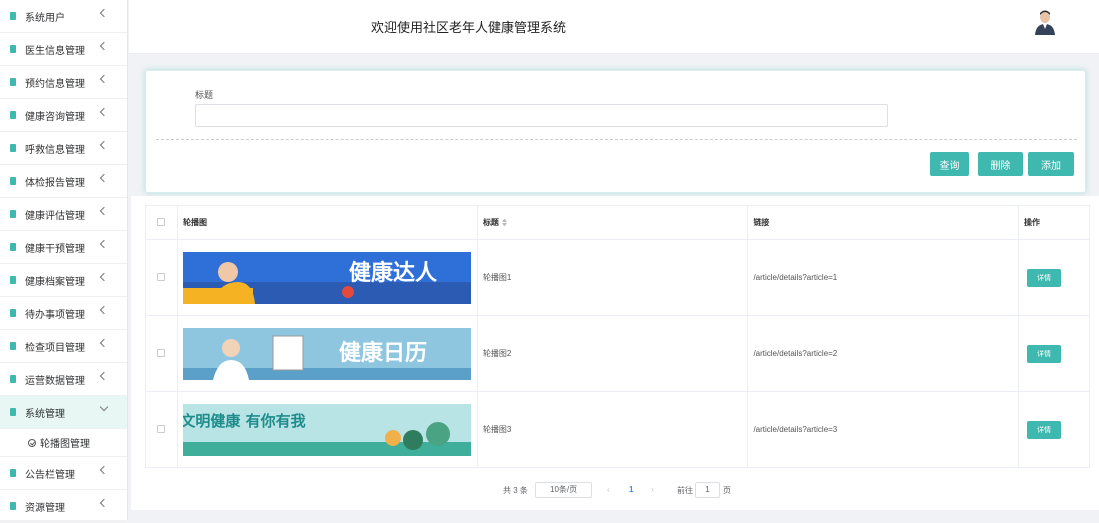  What do you see at coordinates (55, 84) in the screenshot?
I see `sidebar-item-label: 预约信息管理` at bounding box center [55, 84].